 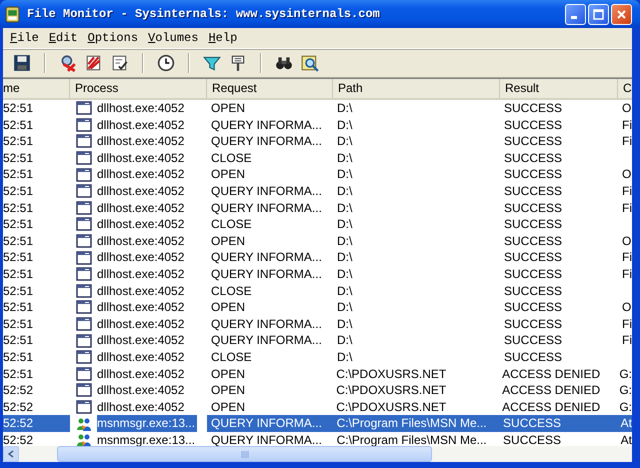 I want to click on menu-item: Help, so click(x=222, y=38).